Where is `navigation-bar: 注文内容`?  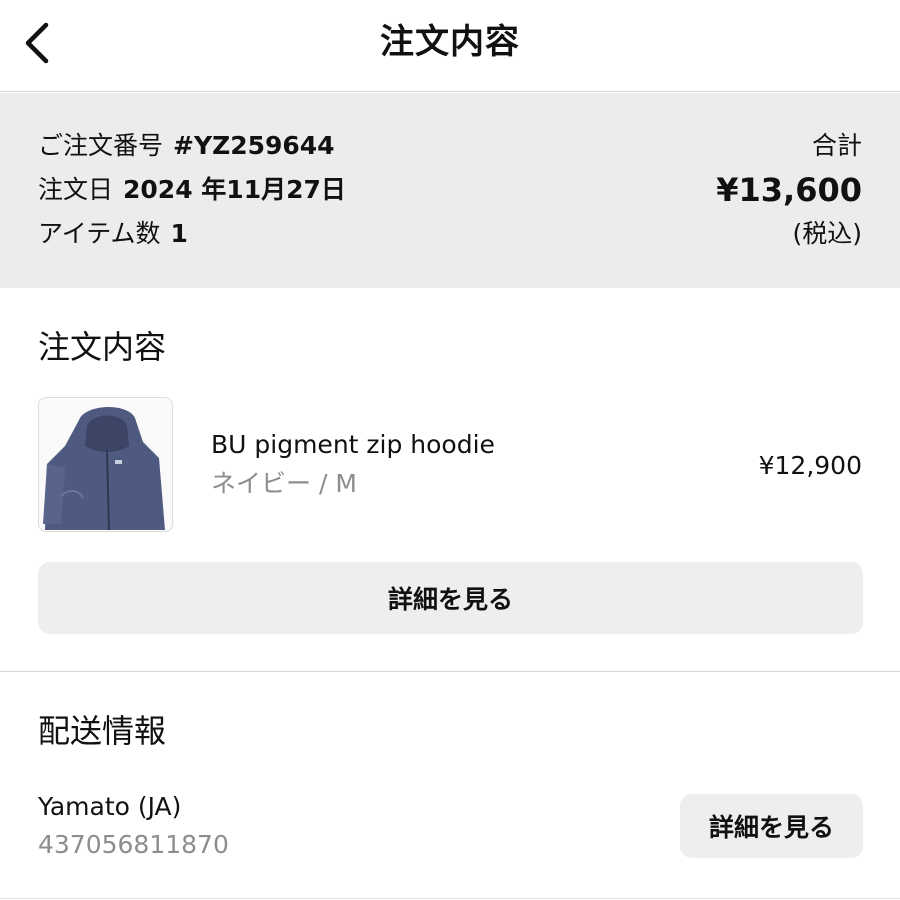
navigation-bar: 注文内容 is located at coordinates (450, 46).